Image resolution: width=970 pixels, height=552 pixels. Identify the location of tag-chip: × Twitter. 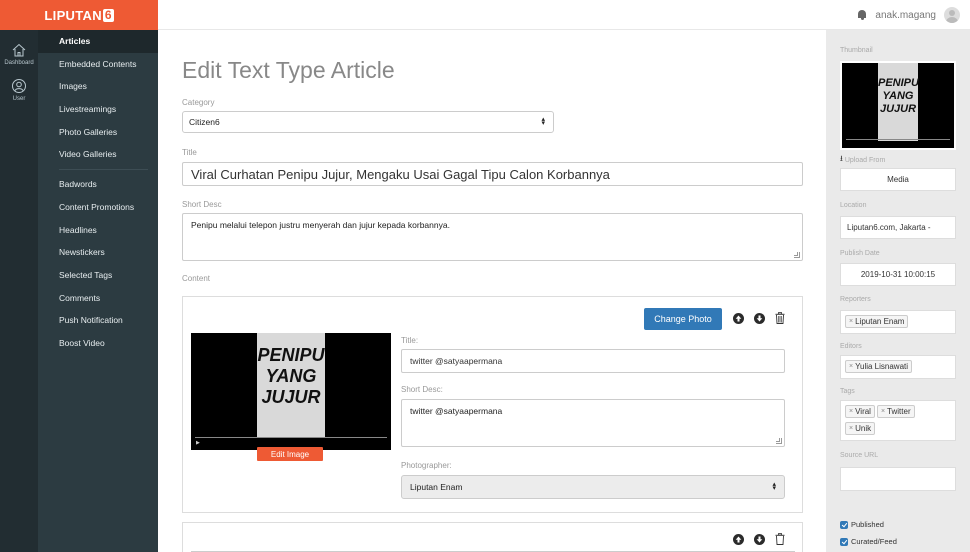
(895, 411).